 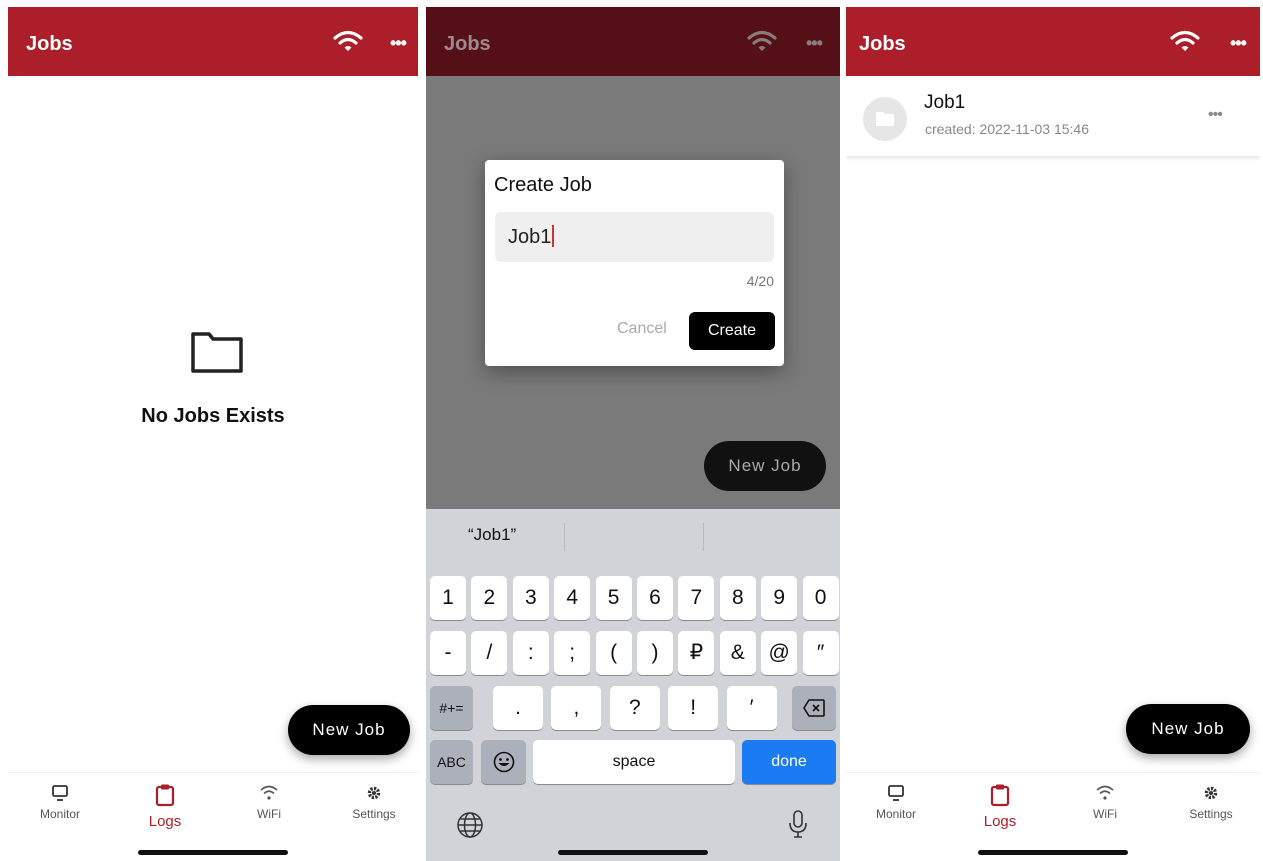 What do you see at coordinates (489, 653) in the screenshot?
I see `key-row2-1: /` at bounding box center [489, 653].